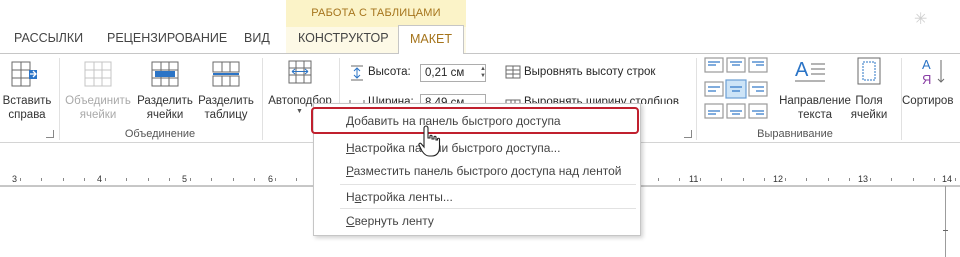  I want to click on autofit-icon, so click(300, 74).